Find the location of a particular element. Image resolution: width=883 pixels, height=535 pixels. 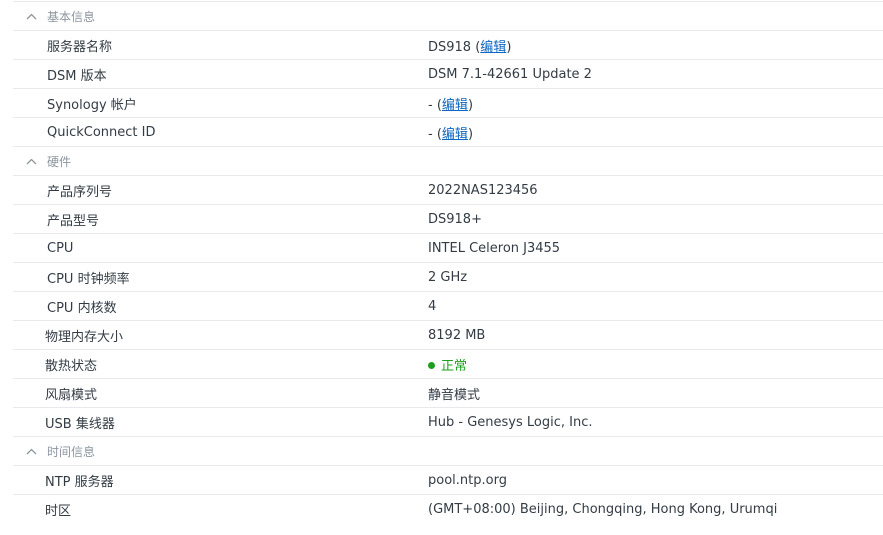

row-value: Hub - Genesys Logic, Inc. is located at coordinates (510, 422).